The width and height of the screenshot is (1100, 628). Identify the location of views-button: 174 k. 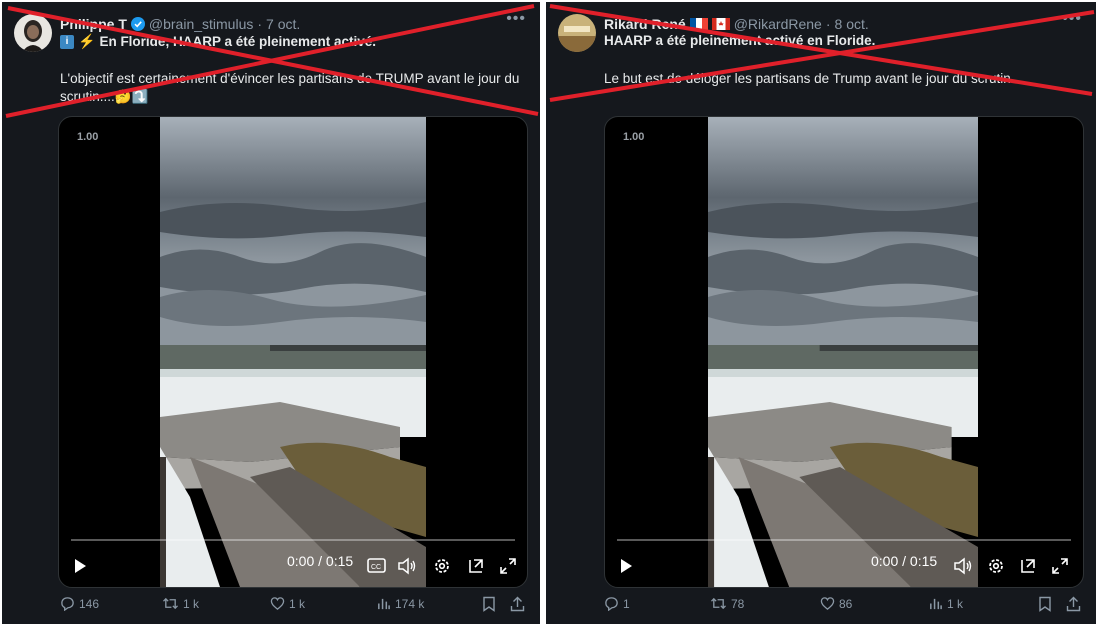
(400, 603).